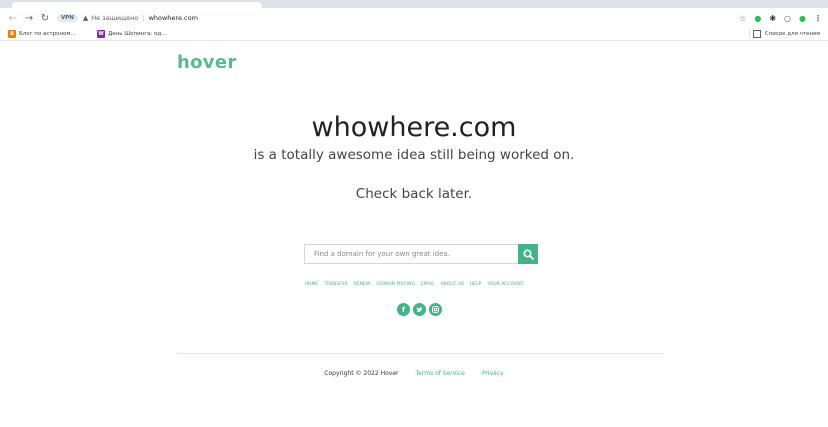 This screenshot has width=828, height=427. What do you see at coordinates (749, 34) in the screenshot?
I see `bookmarks-divider` at bounding box center [749, 34].